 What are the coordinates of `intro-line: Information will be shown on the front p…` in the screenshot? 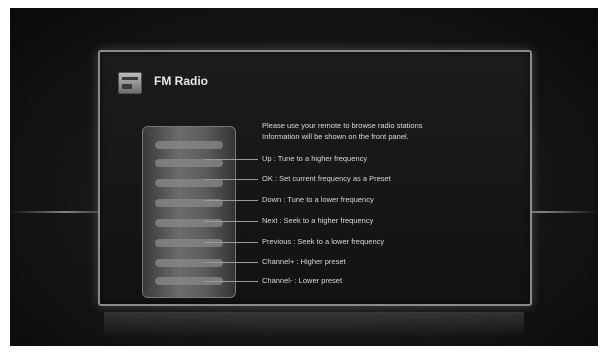 It's located at (335, 136).